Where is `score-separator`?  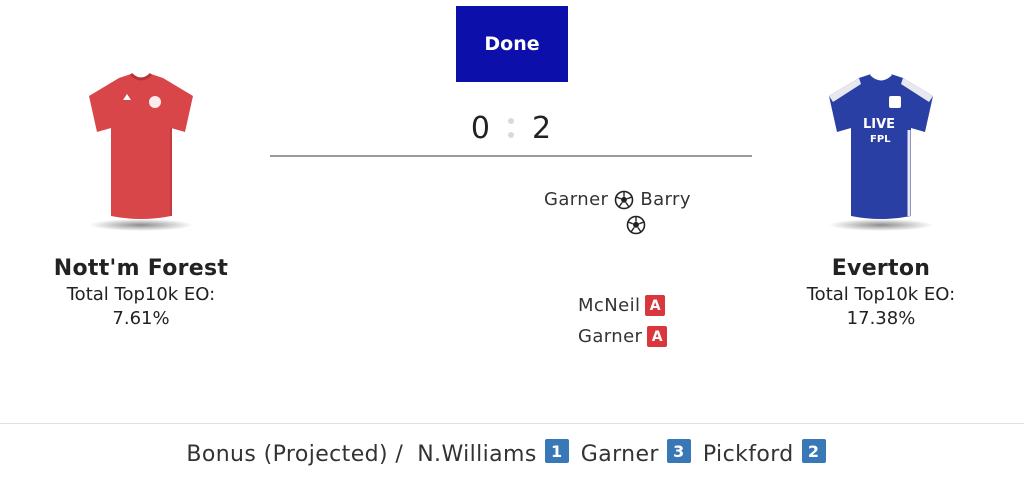
score-separator is located at coordinates (511, 128).